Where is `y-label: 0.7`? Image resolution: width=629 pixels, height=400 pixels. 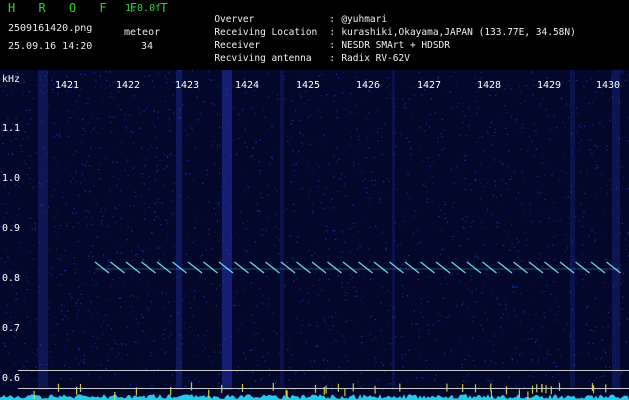 y-label: 0.7 is located at coordinates (11, 328).